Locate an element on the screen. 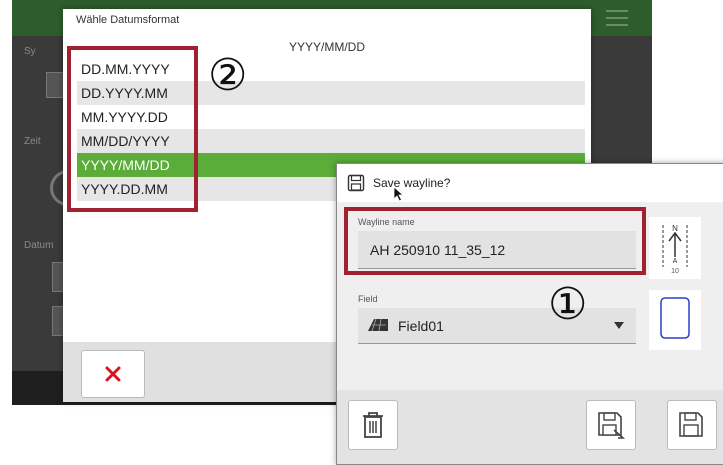 The width and height of the screenshot is (723, 465). field-icon is located at coordinates (378, 325).